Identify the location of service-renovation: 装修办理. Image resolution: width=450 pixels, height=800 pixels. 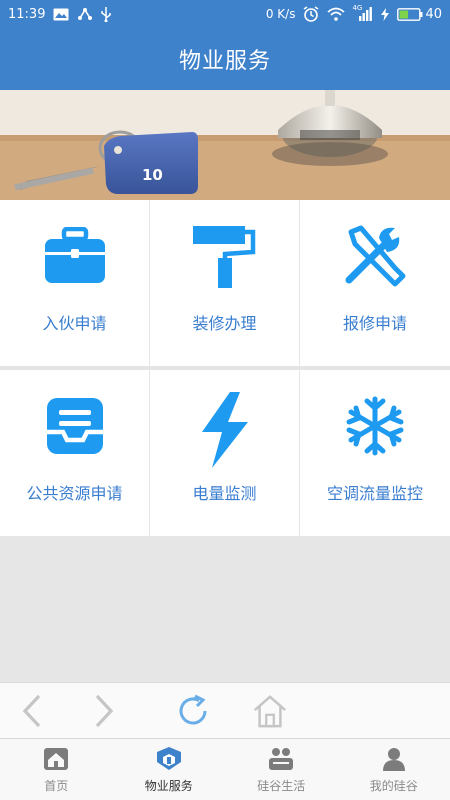
(224, 283).